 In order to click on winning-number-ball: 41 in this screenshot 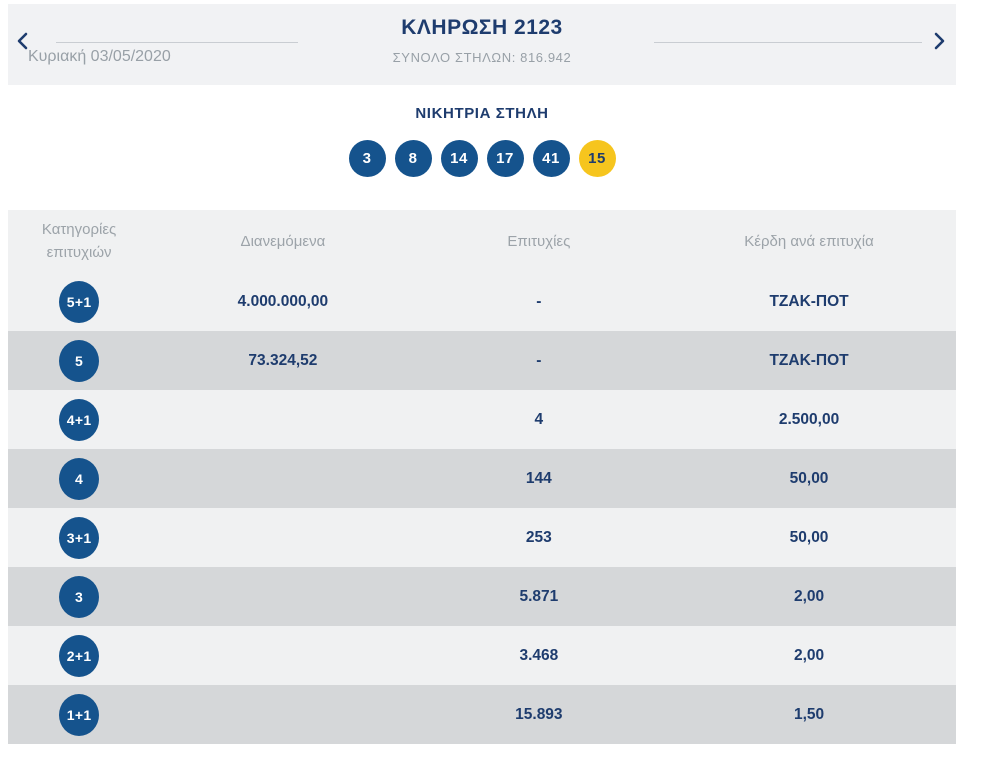, I will do `click(551, 158)`.